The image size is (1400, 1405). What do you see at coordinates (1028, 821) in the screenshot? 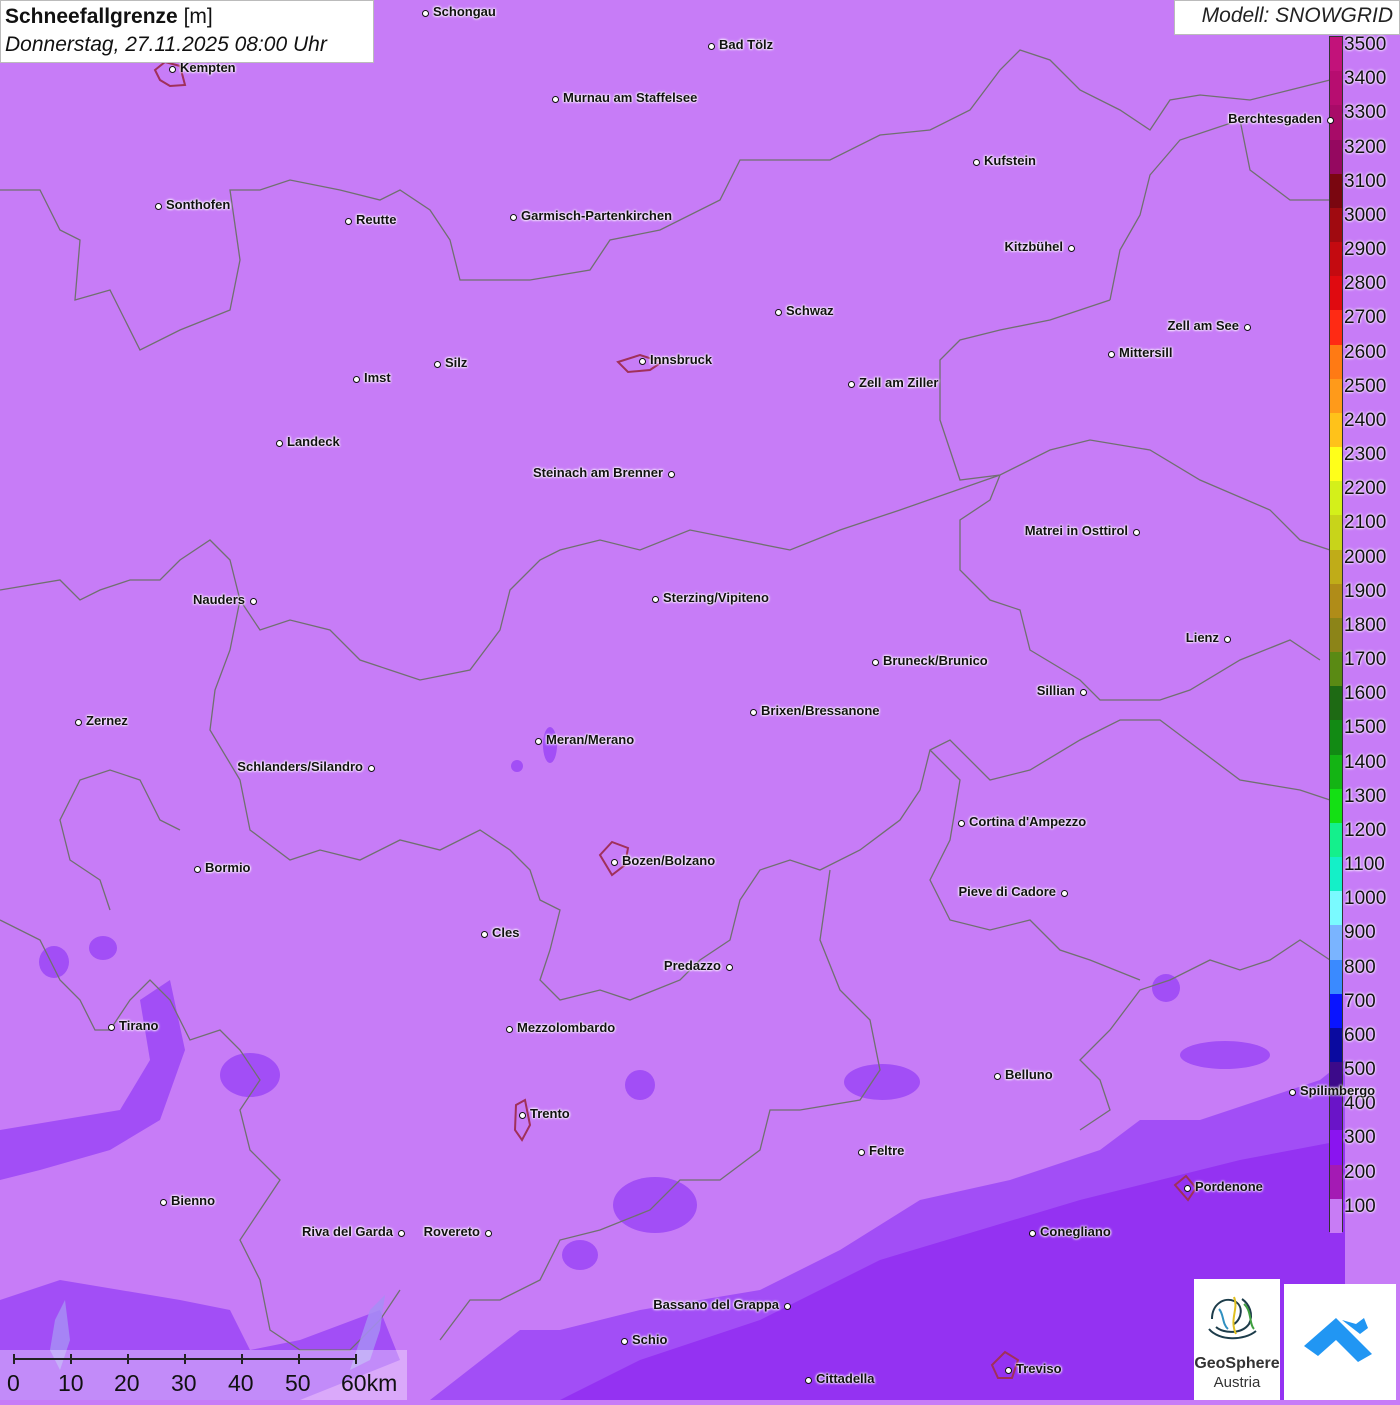
I see `city-label: Cortina d'Ampezzo` at bounding box center [1028, 821].